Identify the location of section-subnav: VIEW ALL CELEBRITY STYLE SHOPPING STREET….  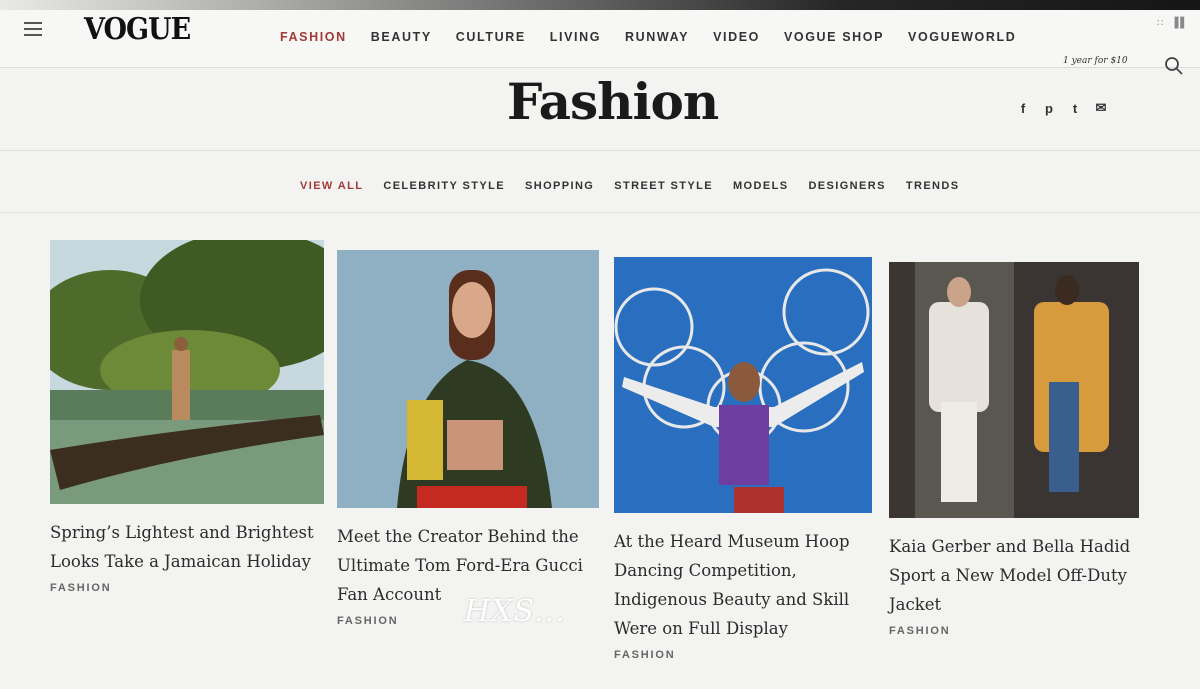
(639, 186).